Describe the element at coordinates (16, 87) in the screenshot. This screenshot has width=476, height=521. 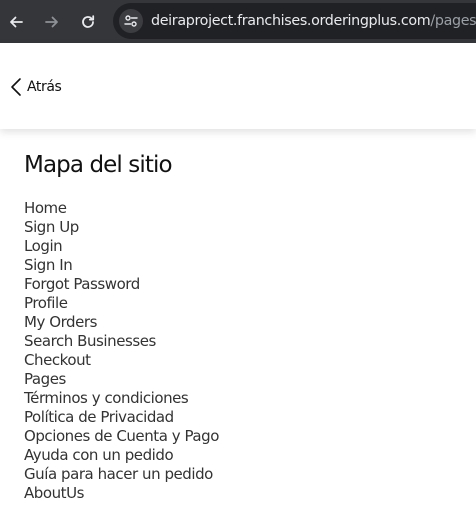
I see `chevron-left-icon` at that location.